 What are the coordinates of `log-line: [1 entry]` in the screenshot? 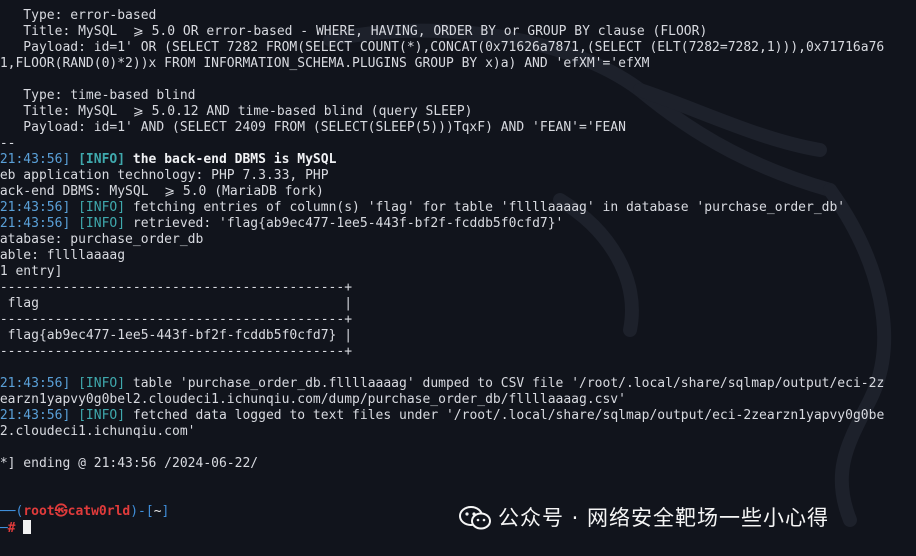 It's located at (31, 271).